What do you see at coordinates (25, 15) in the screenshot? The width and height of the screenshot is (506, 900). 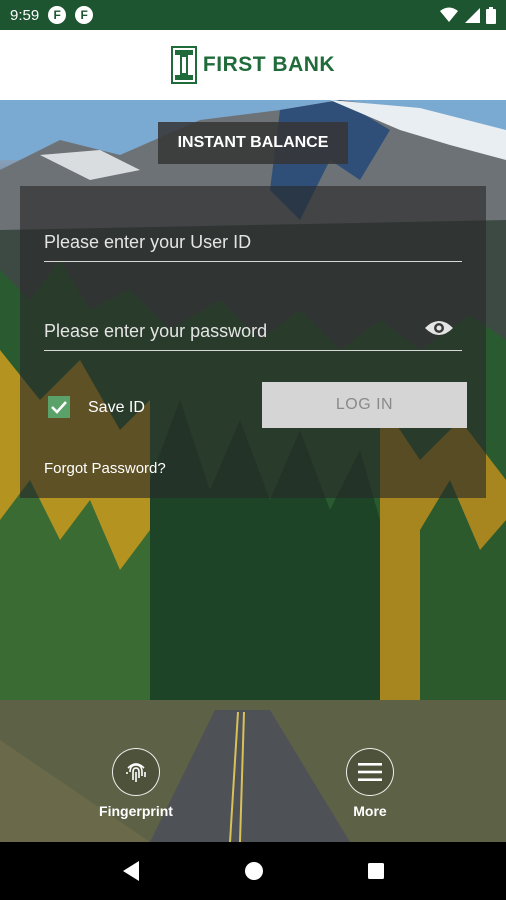 I see `status-time: 9:59` at bounding box center [25, 15].